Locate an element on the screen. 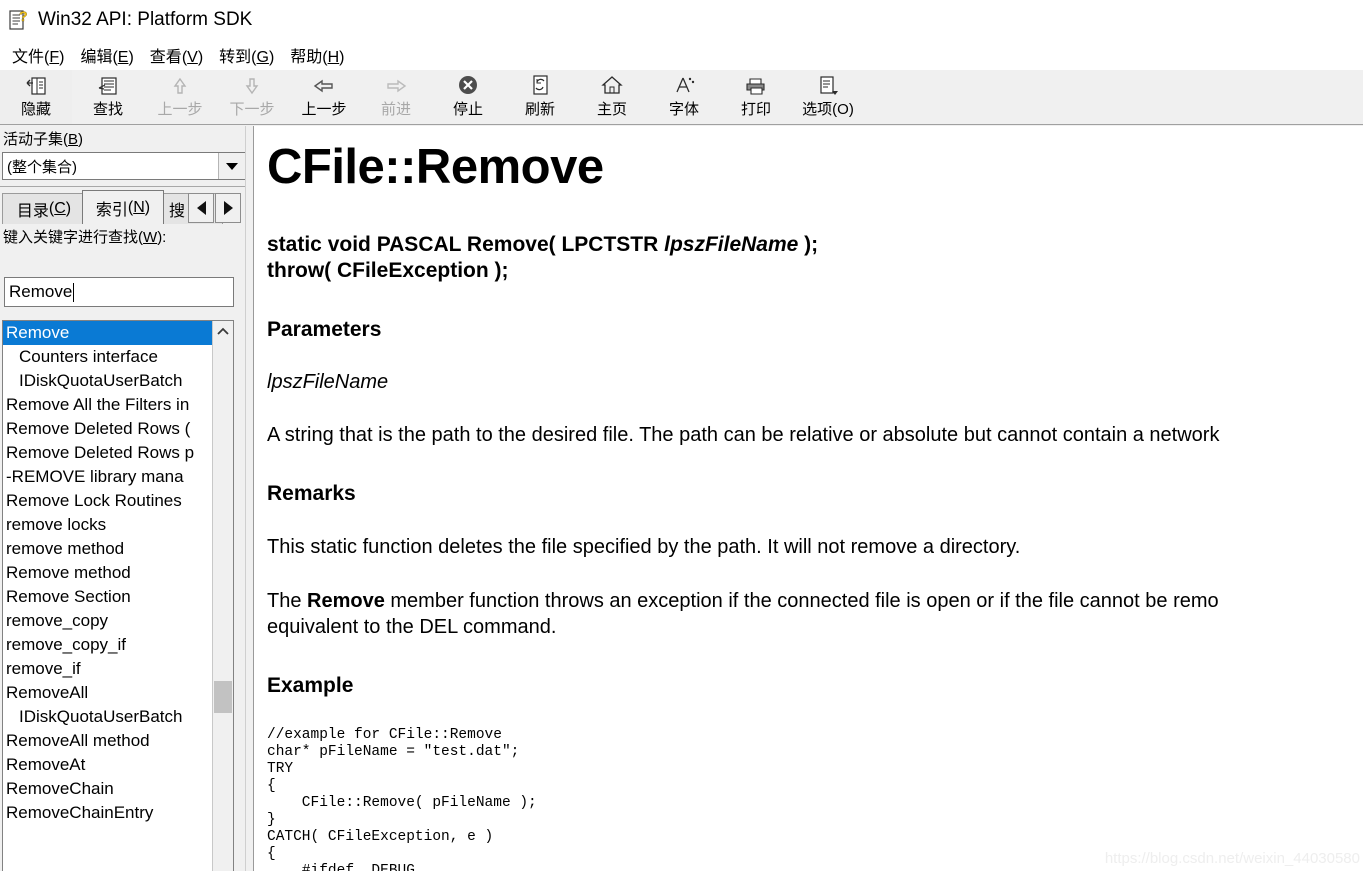  keyword-input-value: Remove is located at coordinates (41, 291).